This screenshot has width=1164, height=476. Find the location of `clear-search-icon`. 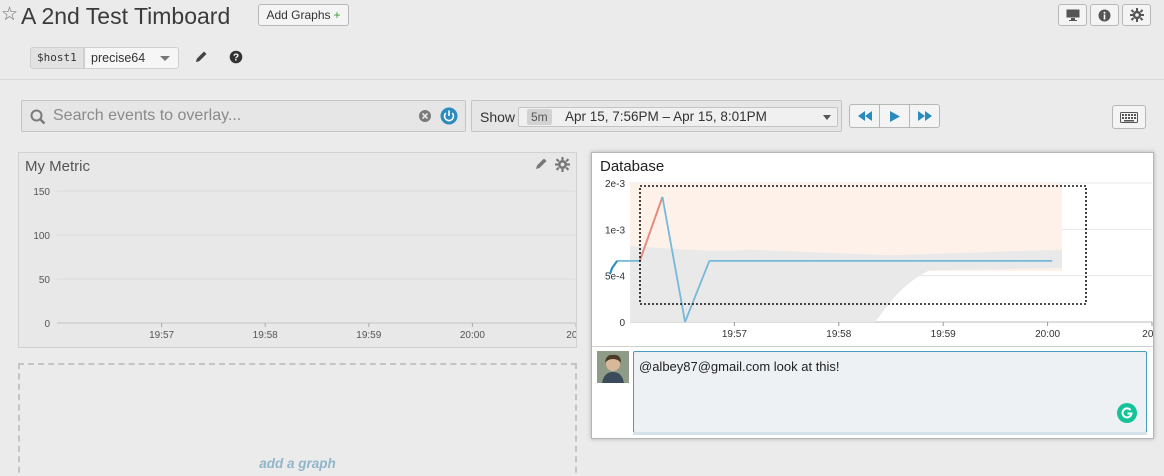

clear-search-icon is located at coordinates (425, 116).